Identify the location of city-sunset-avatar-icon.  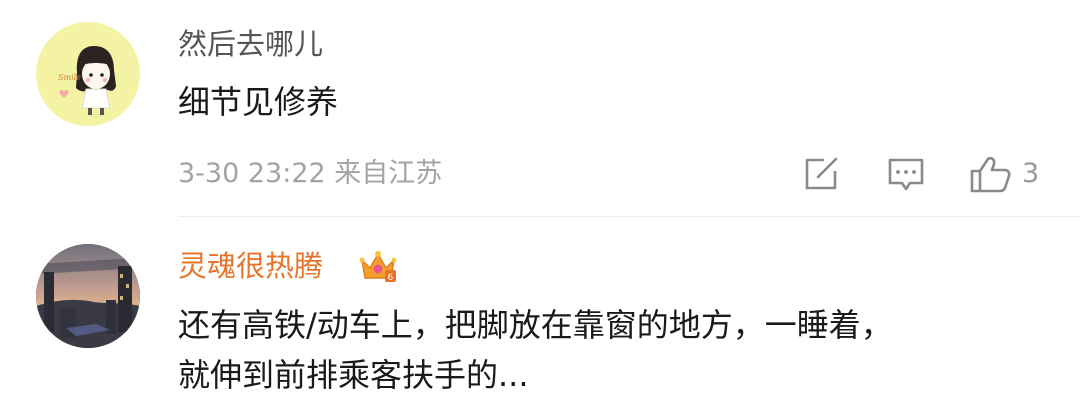
(88, 296).